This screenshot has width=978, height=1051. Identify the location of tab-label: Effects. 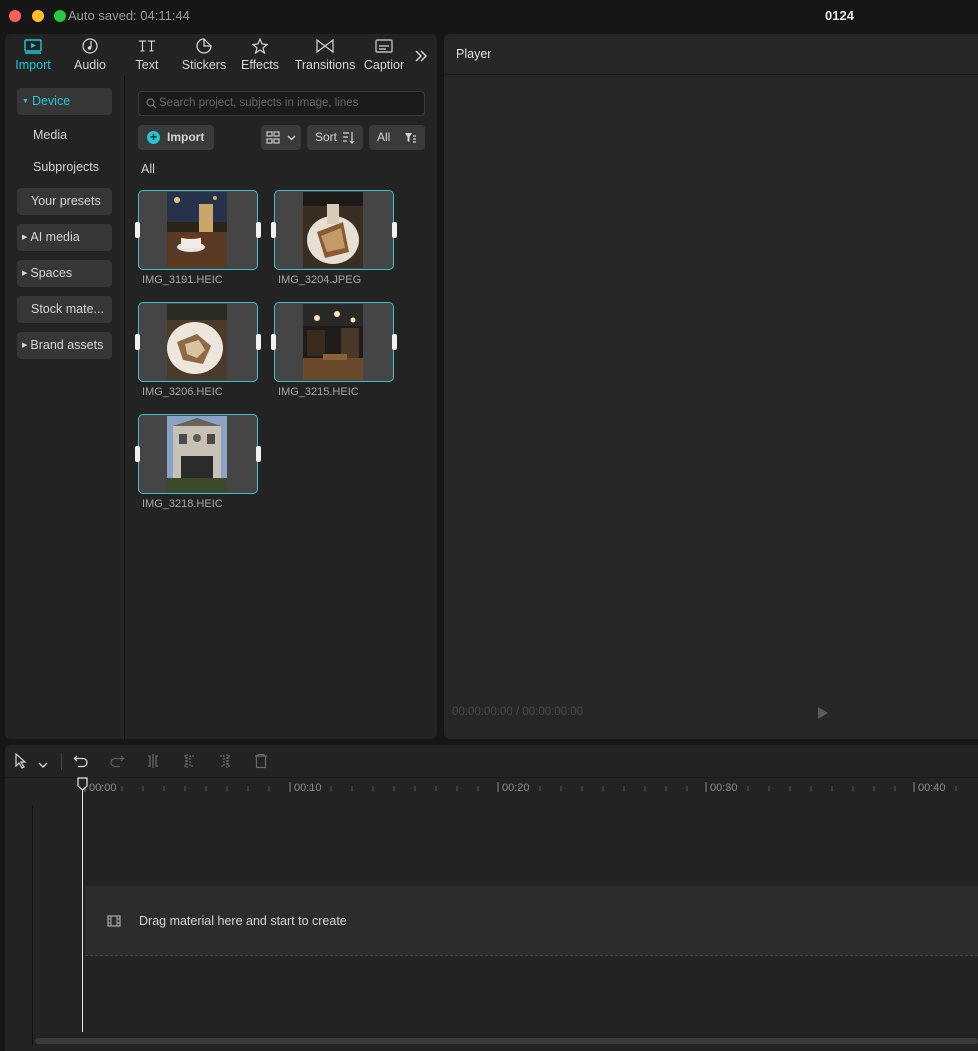
(260, 65).